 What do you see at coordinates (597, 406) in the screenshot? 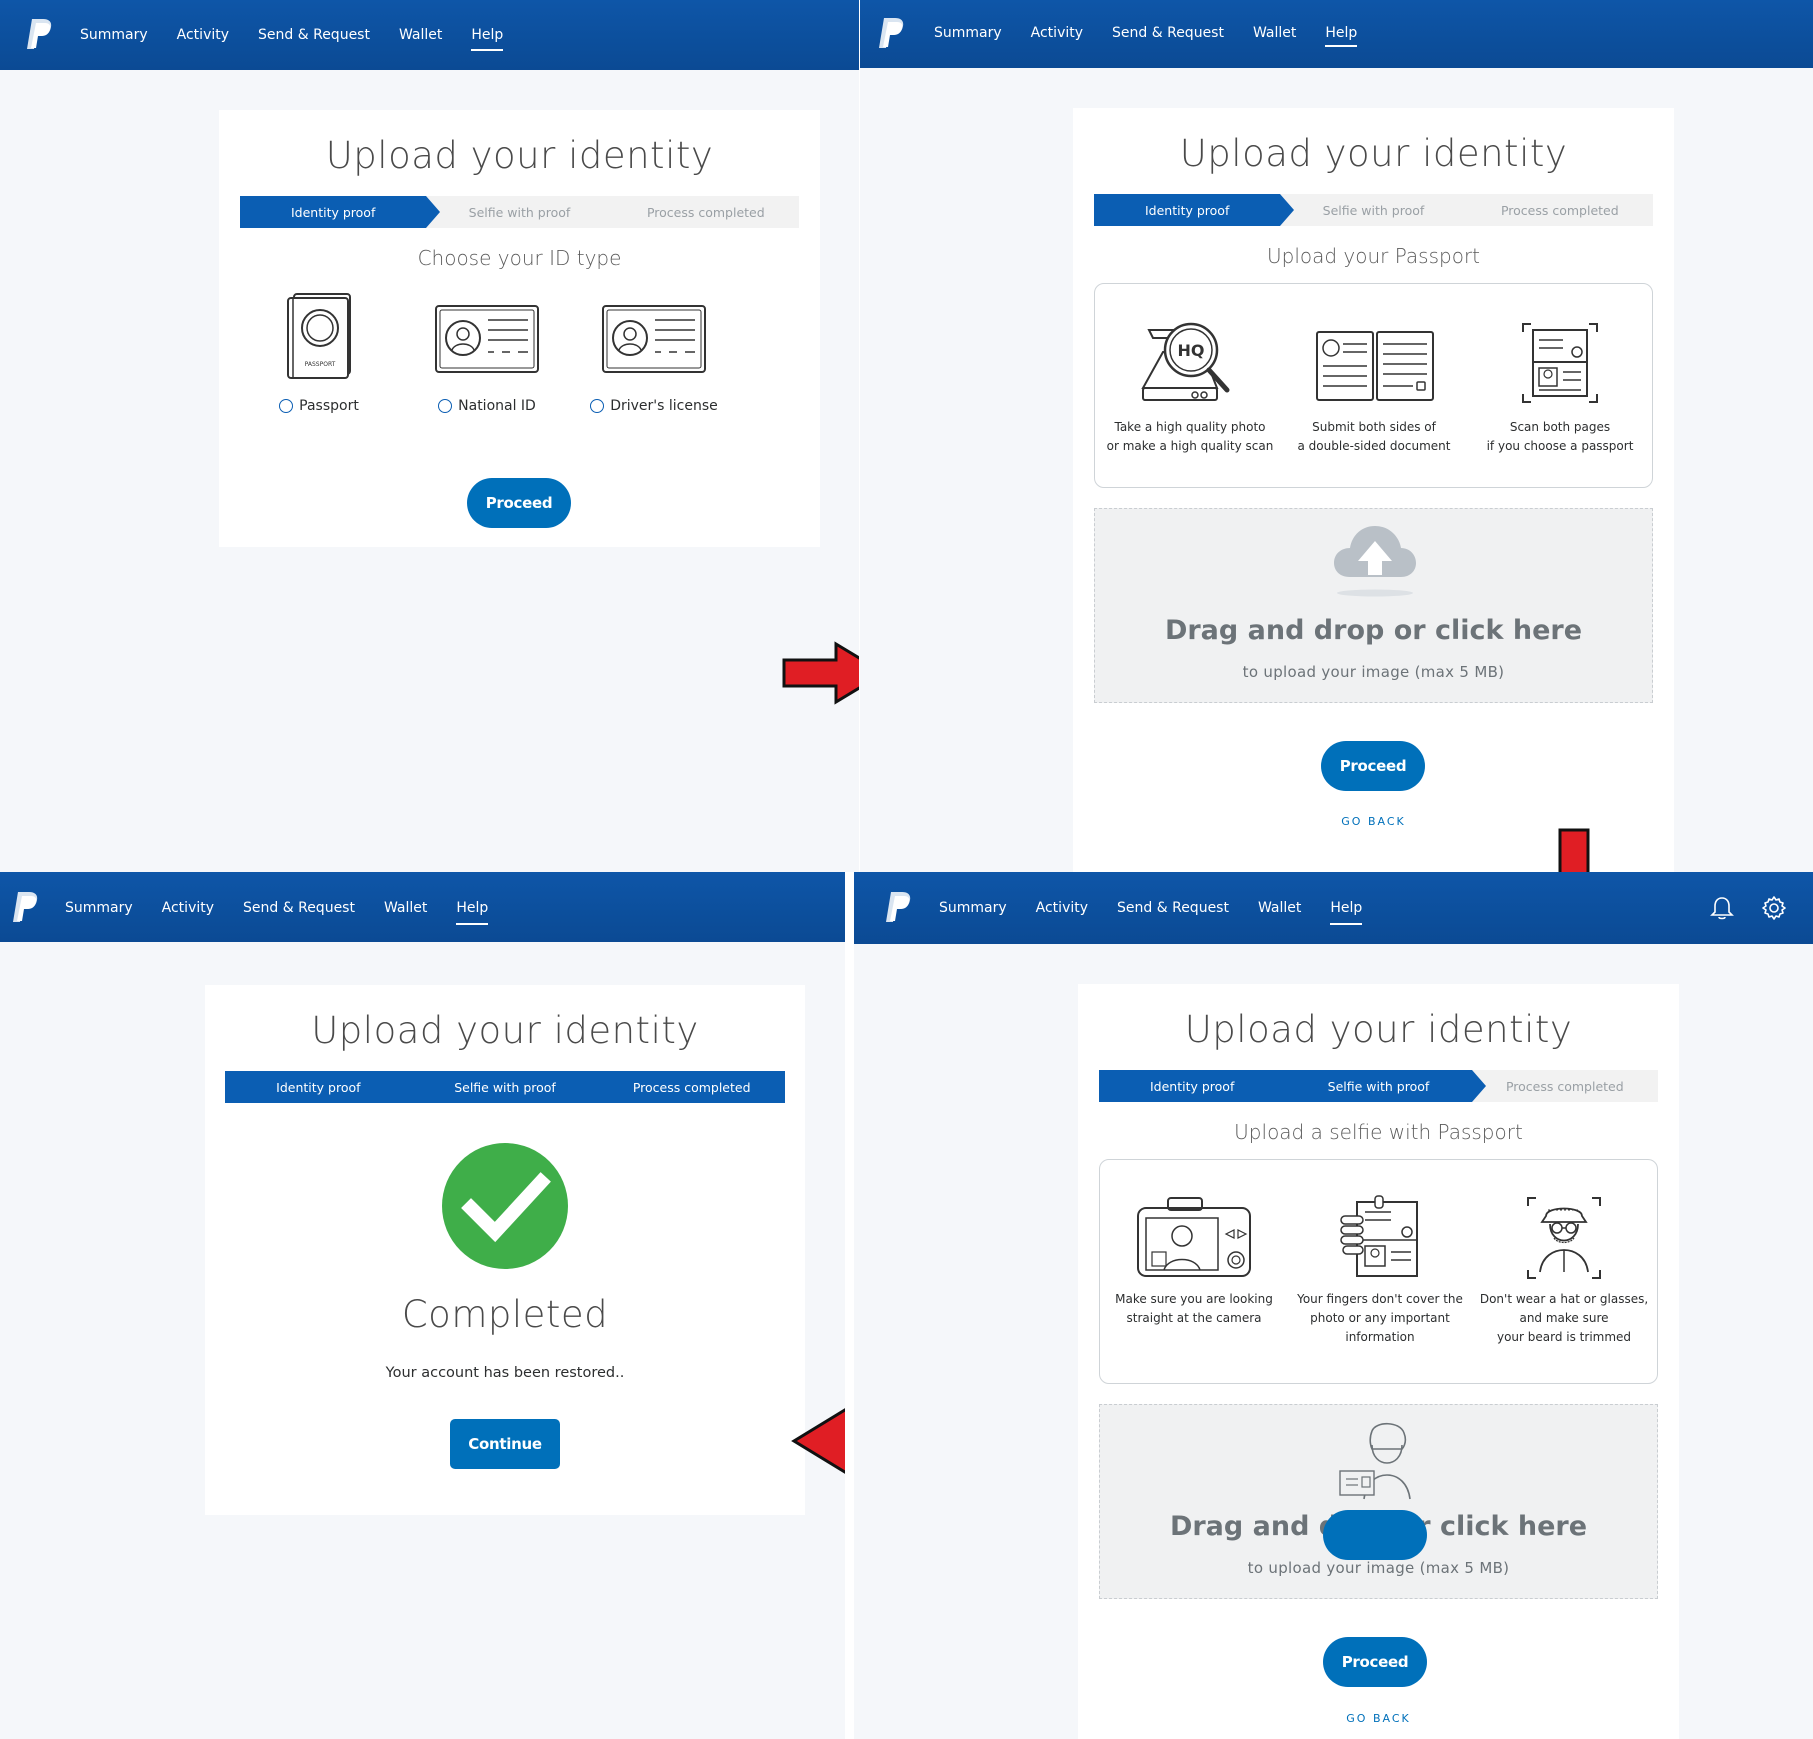
I see `license-radio` at bounding box center [597, 406].